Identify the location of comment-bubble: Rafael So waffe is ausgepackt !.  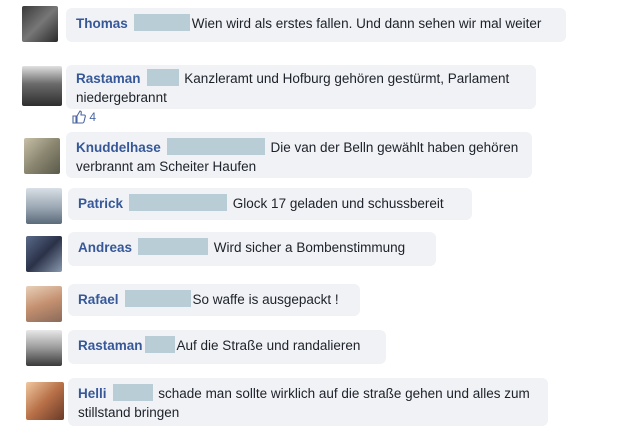
(214, 300).